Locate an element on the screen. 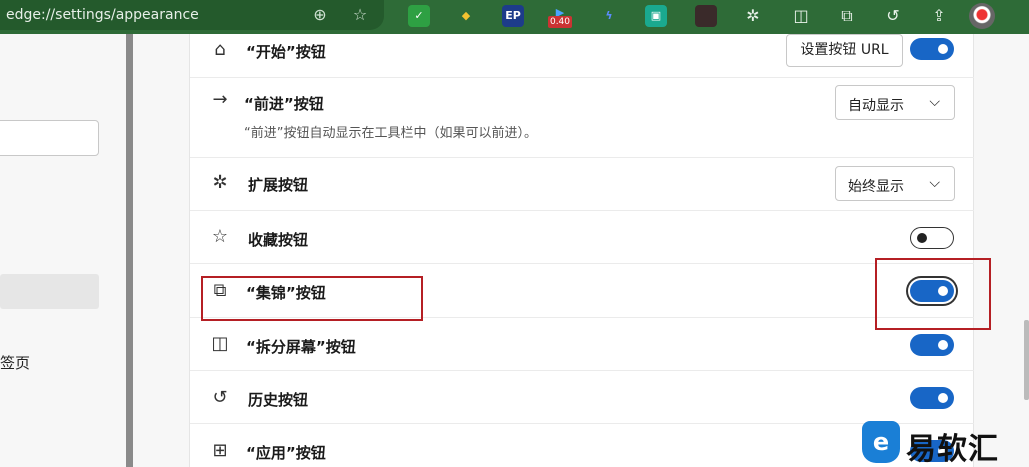  watermark-logo: e is located at coordinates (881, 442).